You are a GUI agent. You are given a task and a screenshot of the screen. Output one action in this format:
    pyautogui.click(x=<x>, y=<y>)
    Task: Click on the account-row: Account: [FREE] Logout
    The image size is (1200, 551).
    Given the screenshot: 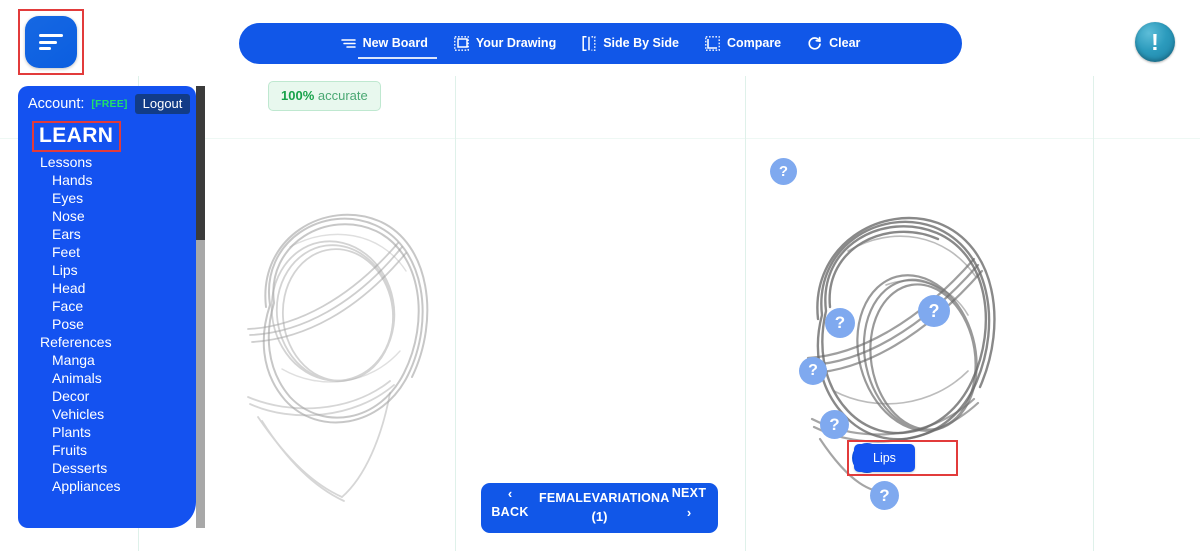 What is the action you would take?
    pyautogui.click(x=107, y=101)
    